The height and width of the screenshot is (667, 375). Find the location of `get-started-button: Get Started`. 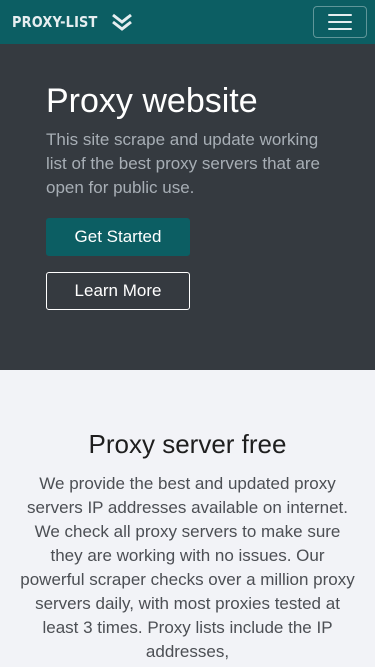

get-started-button: Get Started is located at coordinates (118, 237).